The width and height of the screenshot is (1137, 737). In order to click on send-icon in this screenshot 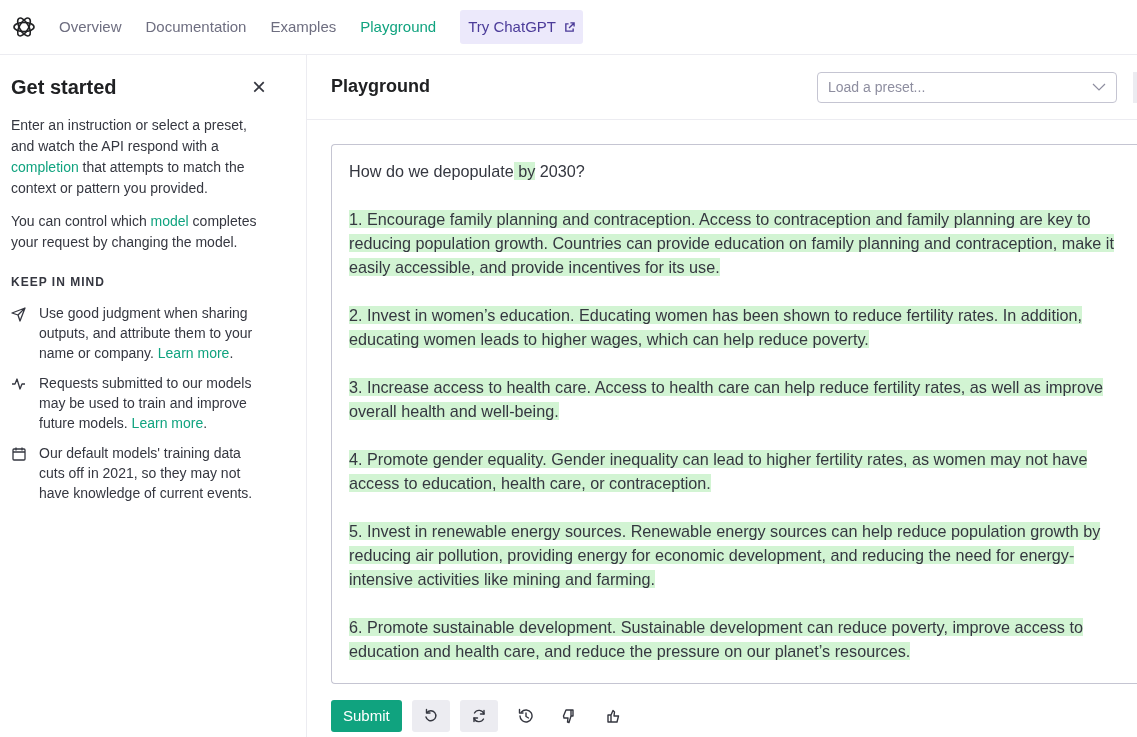, I will do `click(19, 314)`.